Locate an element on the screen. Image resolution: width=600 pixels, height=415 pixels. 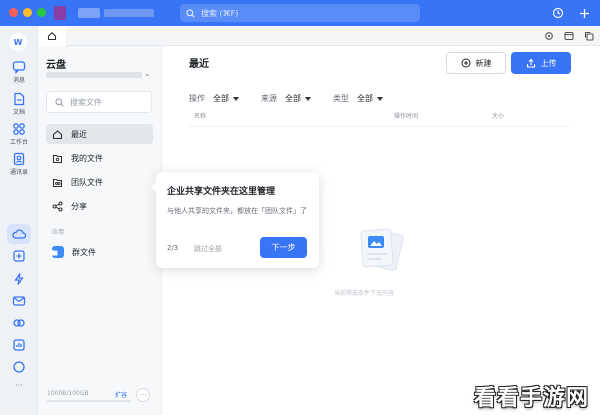
cloud-icon is located at coordinates (19, 234).